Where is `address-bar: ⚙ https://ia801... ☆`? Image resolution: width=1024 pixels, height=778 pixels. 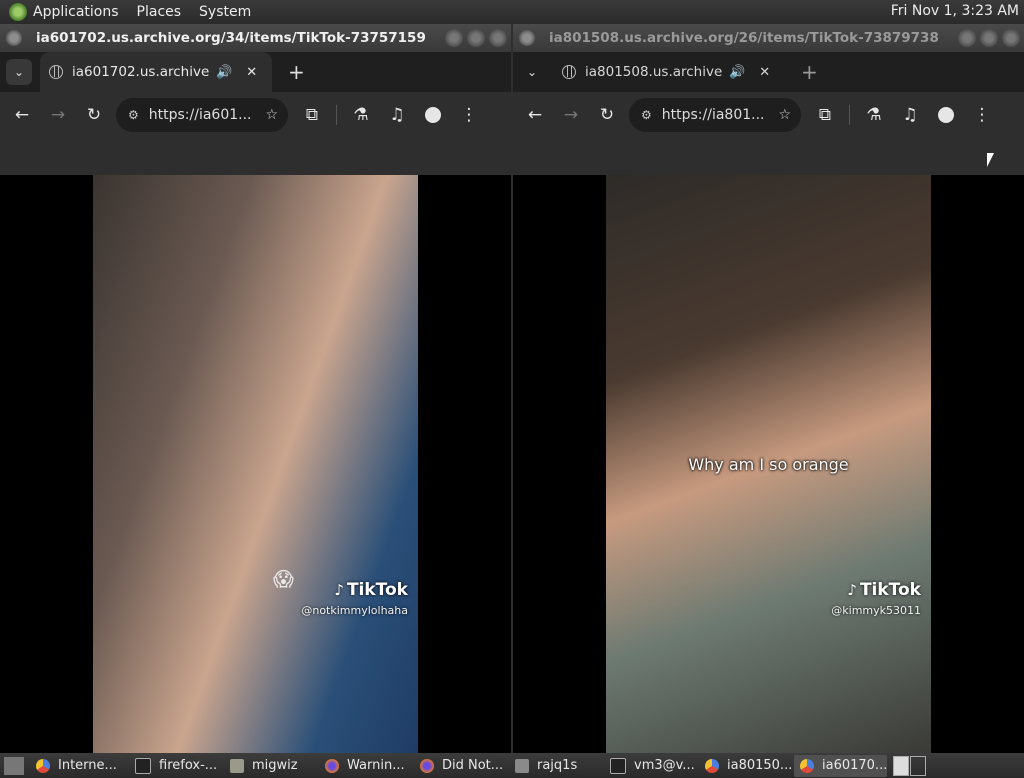 address-bar: ⚙ https://ia801... ☆ is located at coordinates (715, 115).